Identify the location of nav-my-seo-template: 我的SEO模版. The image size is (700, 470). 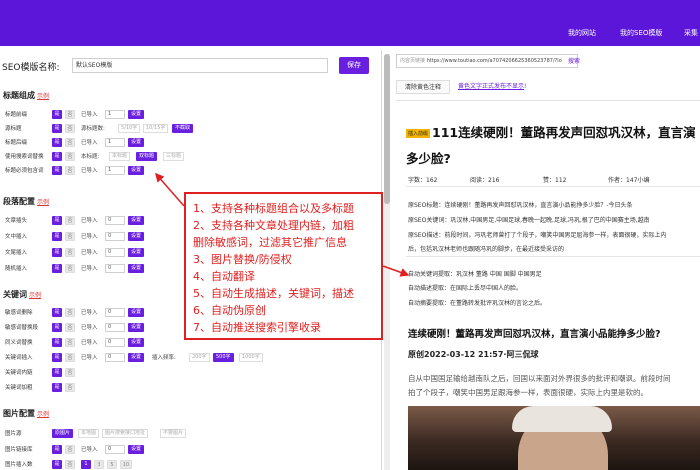
(641, 33).